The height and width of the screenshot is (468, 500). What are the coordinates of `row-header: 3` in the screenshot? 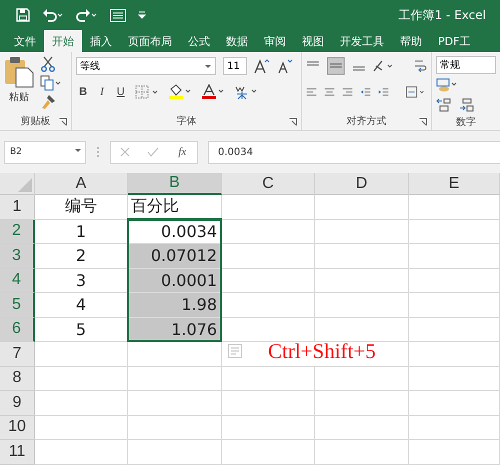 It's located at (17, 256).